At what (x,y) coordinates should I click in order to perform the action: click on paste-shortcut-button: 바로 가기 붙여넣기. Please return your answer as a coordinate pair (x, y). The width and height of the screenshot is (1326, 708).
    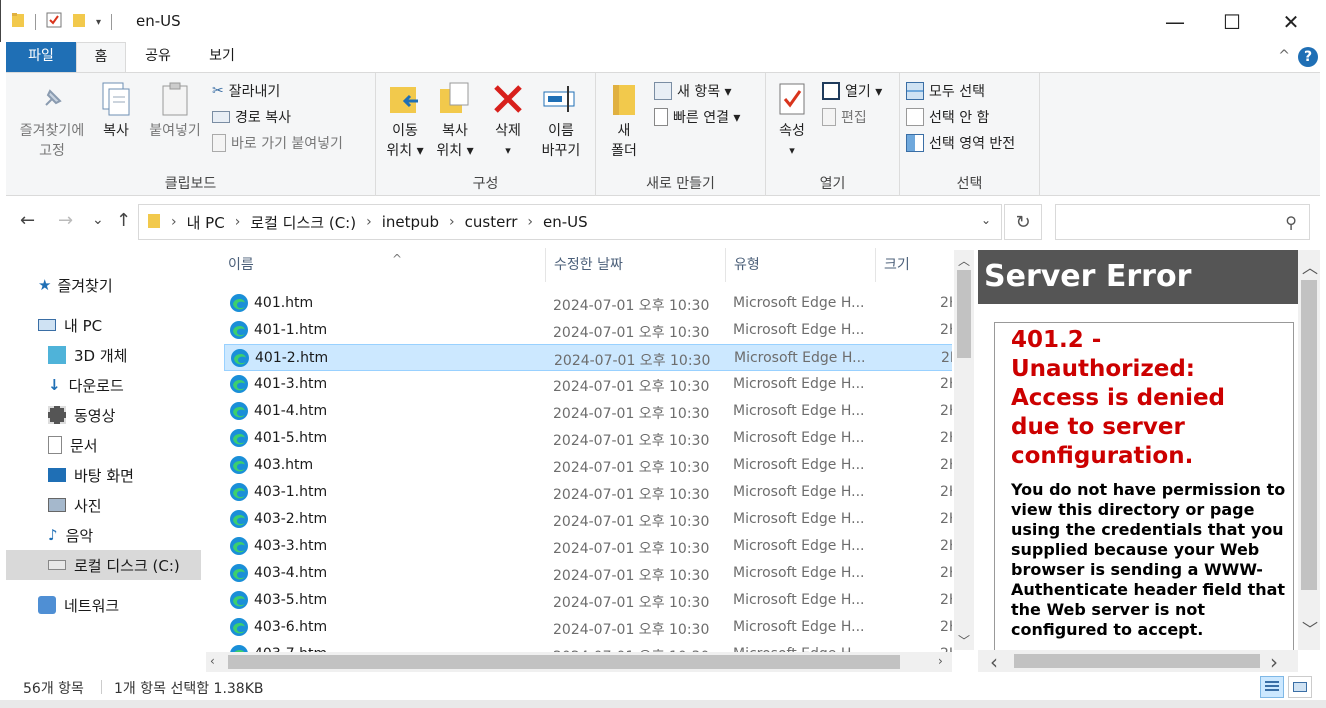
    Looking at the image, I should click on (277, 143).